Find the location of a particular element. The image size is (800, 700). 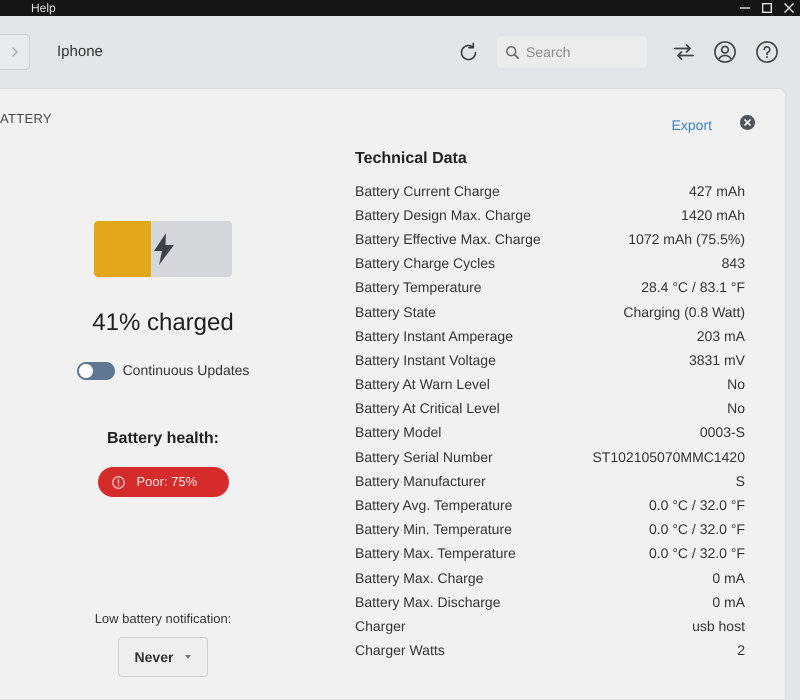

data-value: S is located at coordinates (740, 481).